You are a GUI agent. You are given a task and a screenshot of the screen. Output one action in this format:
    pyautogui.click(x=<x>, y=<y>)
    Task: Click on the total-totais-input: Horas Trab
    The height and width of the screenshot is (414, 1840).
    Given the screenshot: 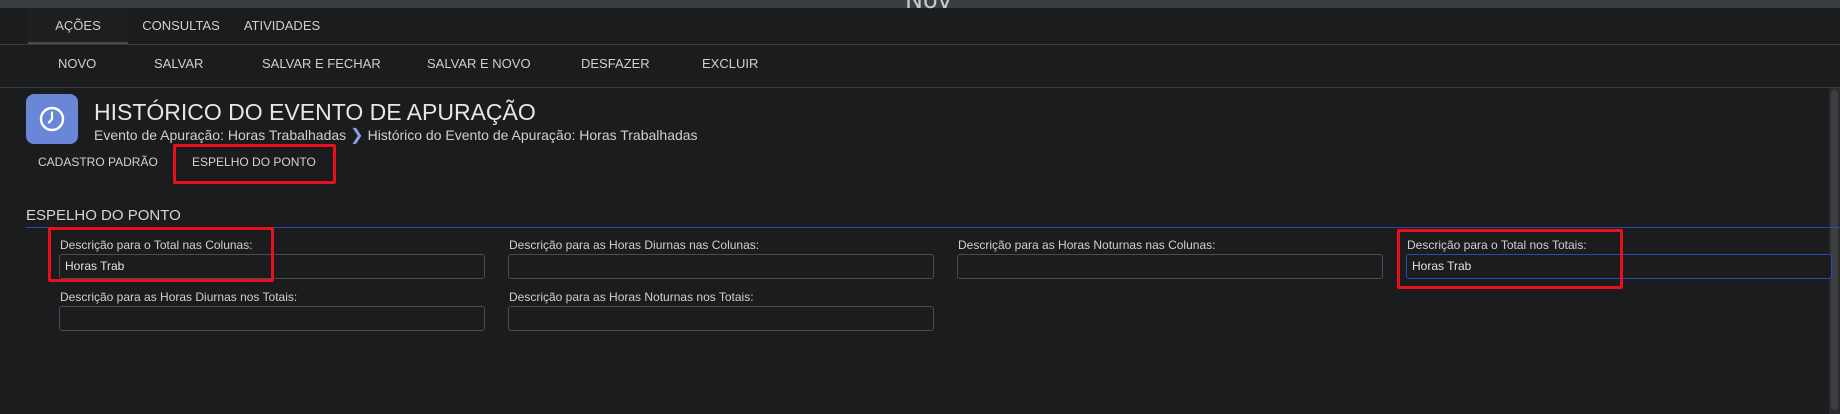 What is the action you would take?
    pyautogui.click(x=1619, y=266)
    